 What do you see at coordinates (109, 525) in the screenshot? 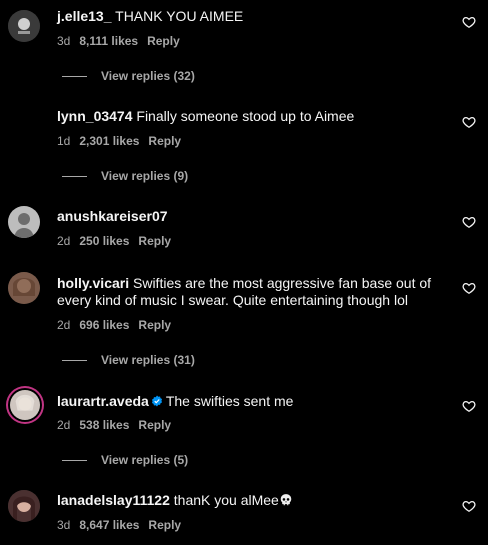
I see `comment-likes: 8,647 likes` at bounding box center [109, 525].